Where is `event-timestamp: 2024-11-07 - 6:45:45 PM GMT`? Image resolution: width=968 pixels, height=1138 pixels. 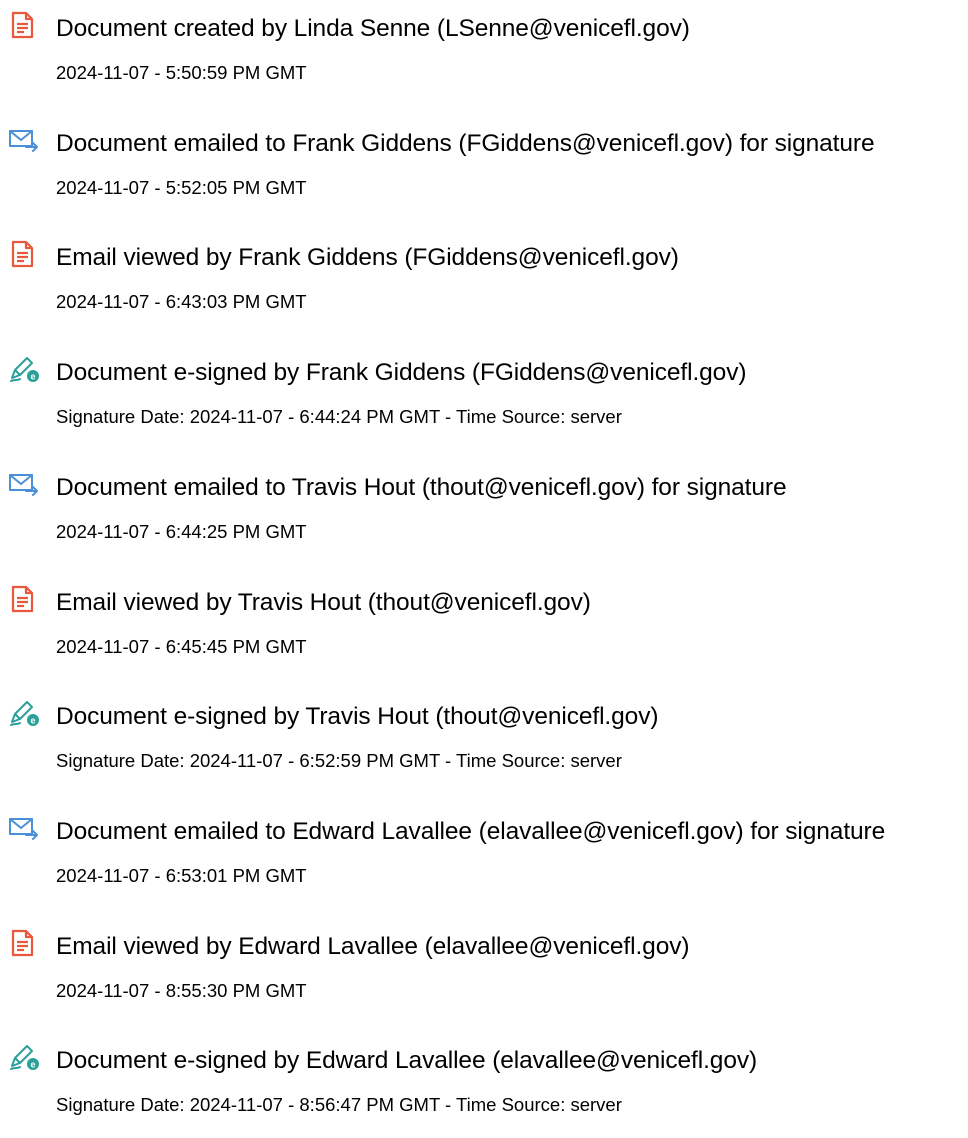
event-timestamp: 2024-11-07 - 6:45:45 PM GMT is located at coordinates (181, 646).